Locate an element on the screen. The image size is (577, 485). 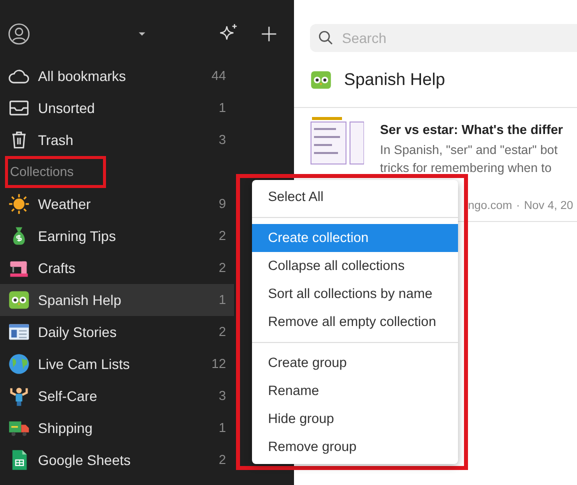
sidebar-item: Crafts 2 is located at coordinates (117, 268).